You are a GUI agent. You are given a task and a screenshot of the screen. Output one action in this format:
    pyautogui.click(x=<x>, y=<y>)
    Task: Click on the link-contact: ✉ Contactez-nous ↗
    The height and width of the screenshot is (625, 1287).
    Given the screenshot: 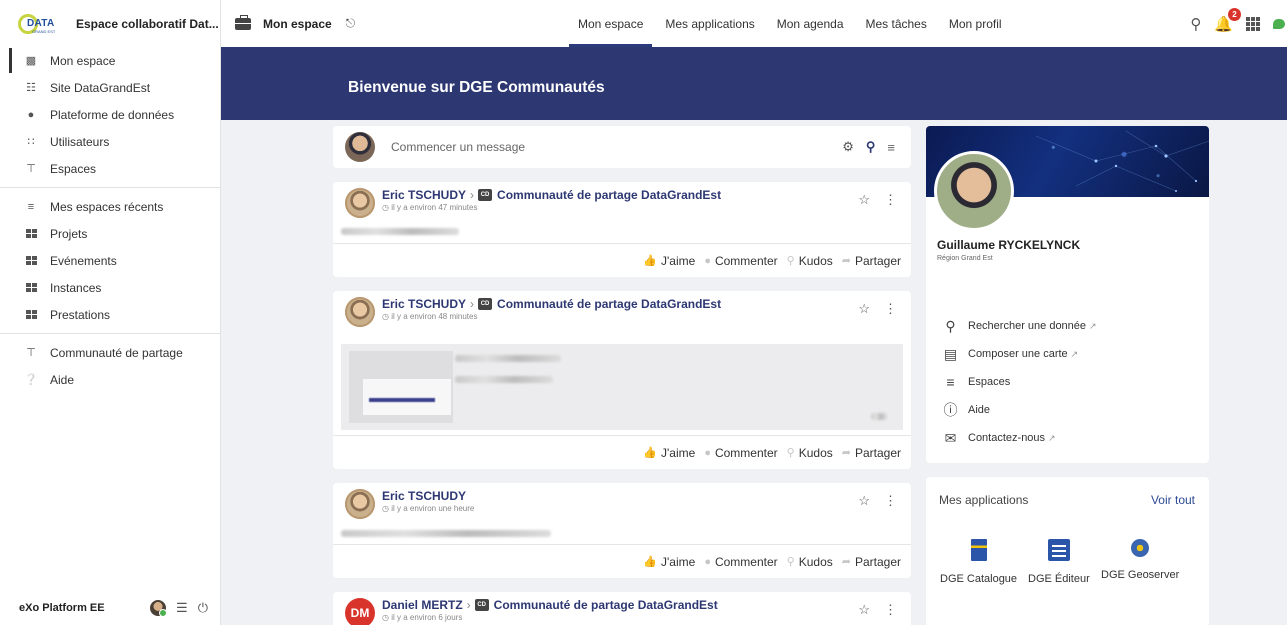 What is the action you would take?
    pyautogui.click(x=1019, y=438)
    